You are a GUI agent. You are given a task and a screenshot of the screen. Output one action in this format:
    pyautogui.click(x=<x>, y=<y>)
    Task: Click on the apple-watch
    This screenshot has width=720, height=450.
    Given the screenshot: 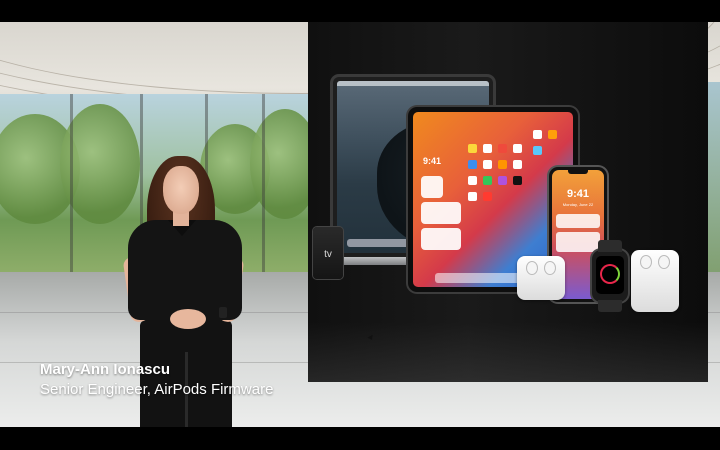 What is the action you would take?
    pyautogui.click(x=610, y=276)
    